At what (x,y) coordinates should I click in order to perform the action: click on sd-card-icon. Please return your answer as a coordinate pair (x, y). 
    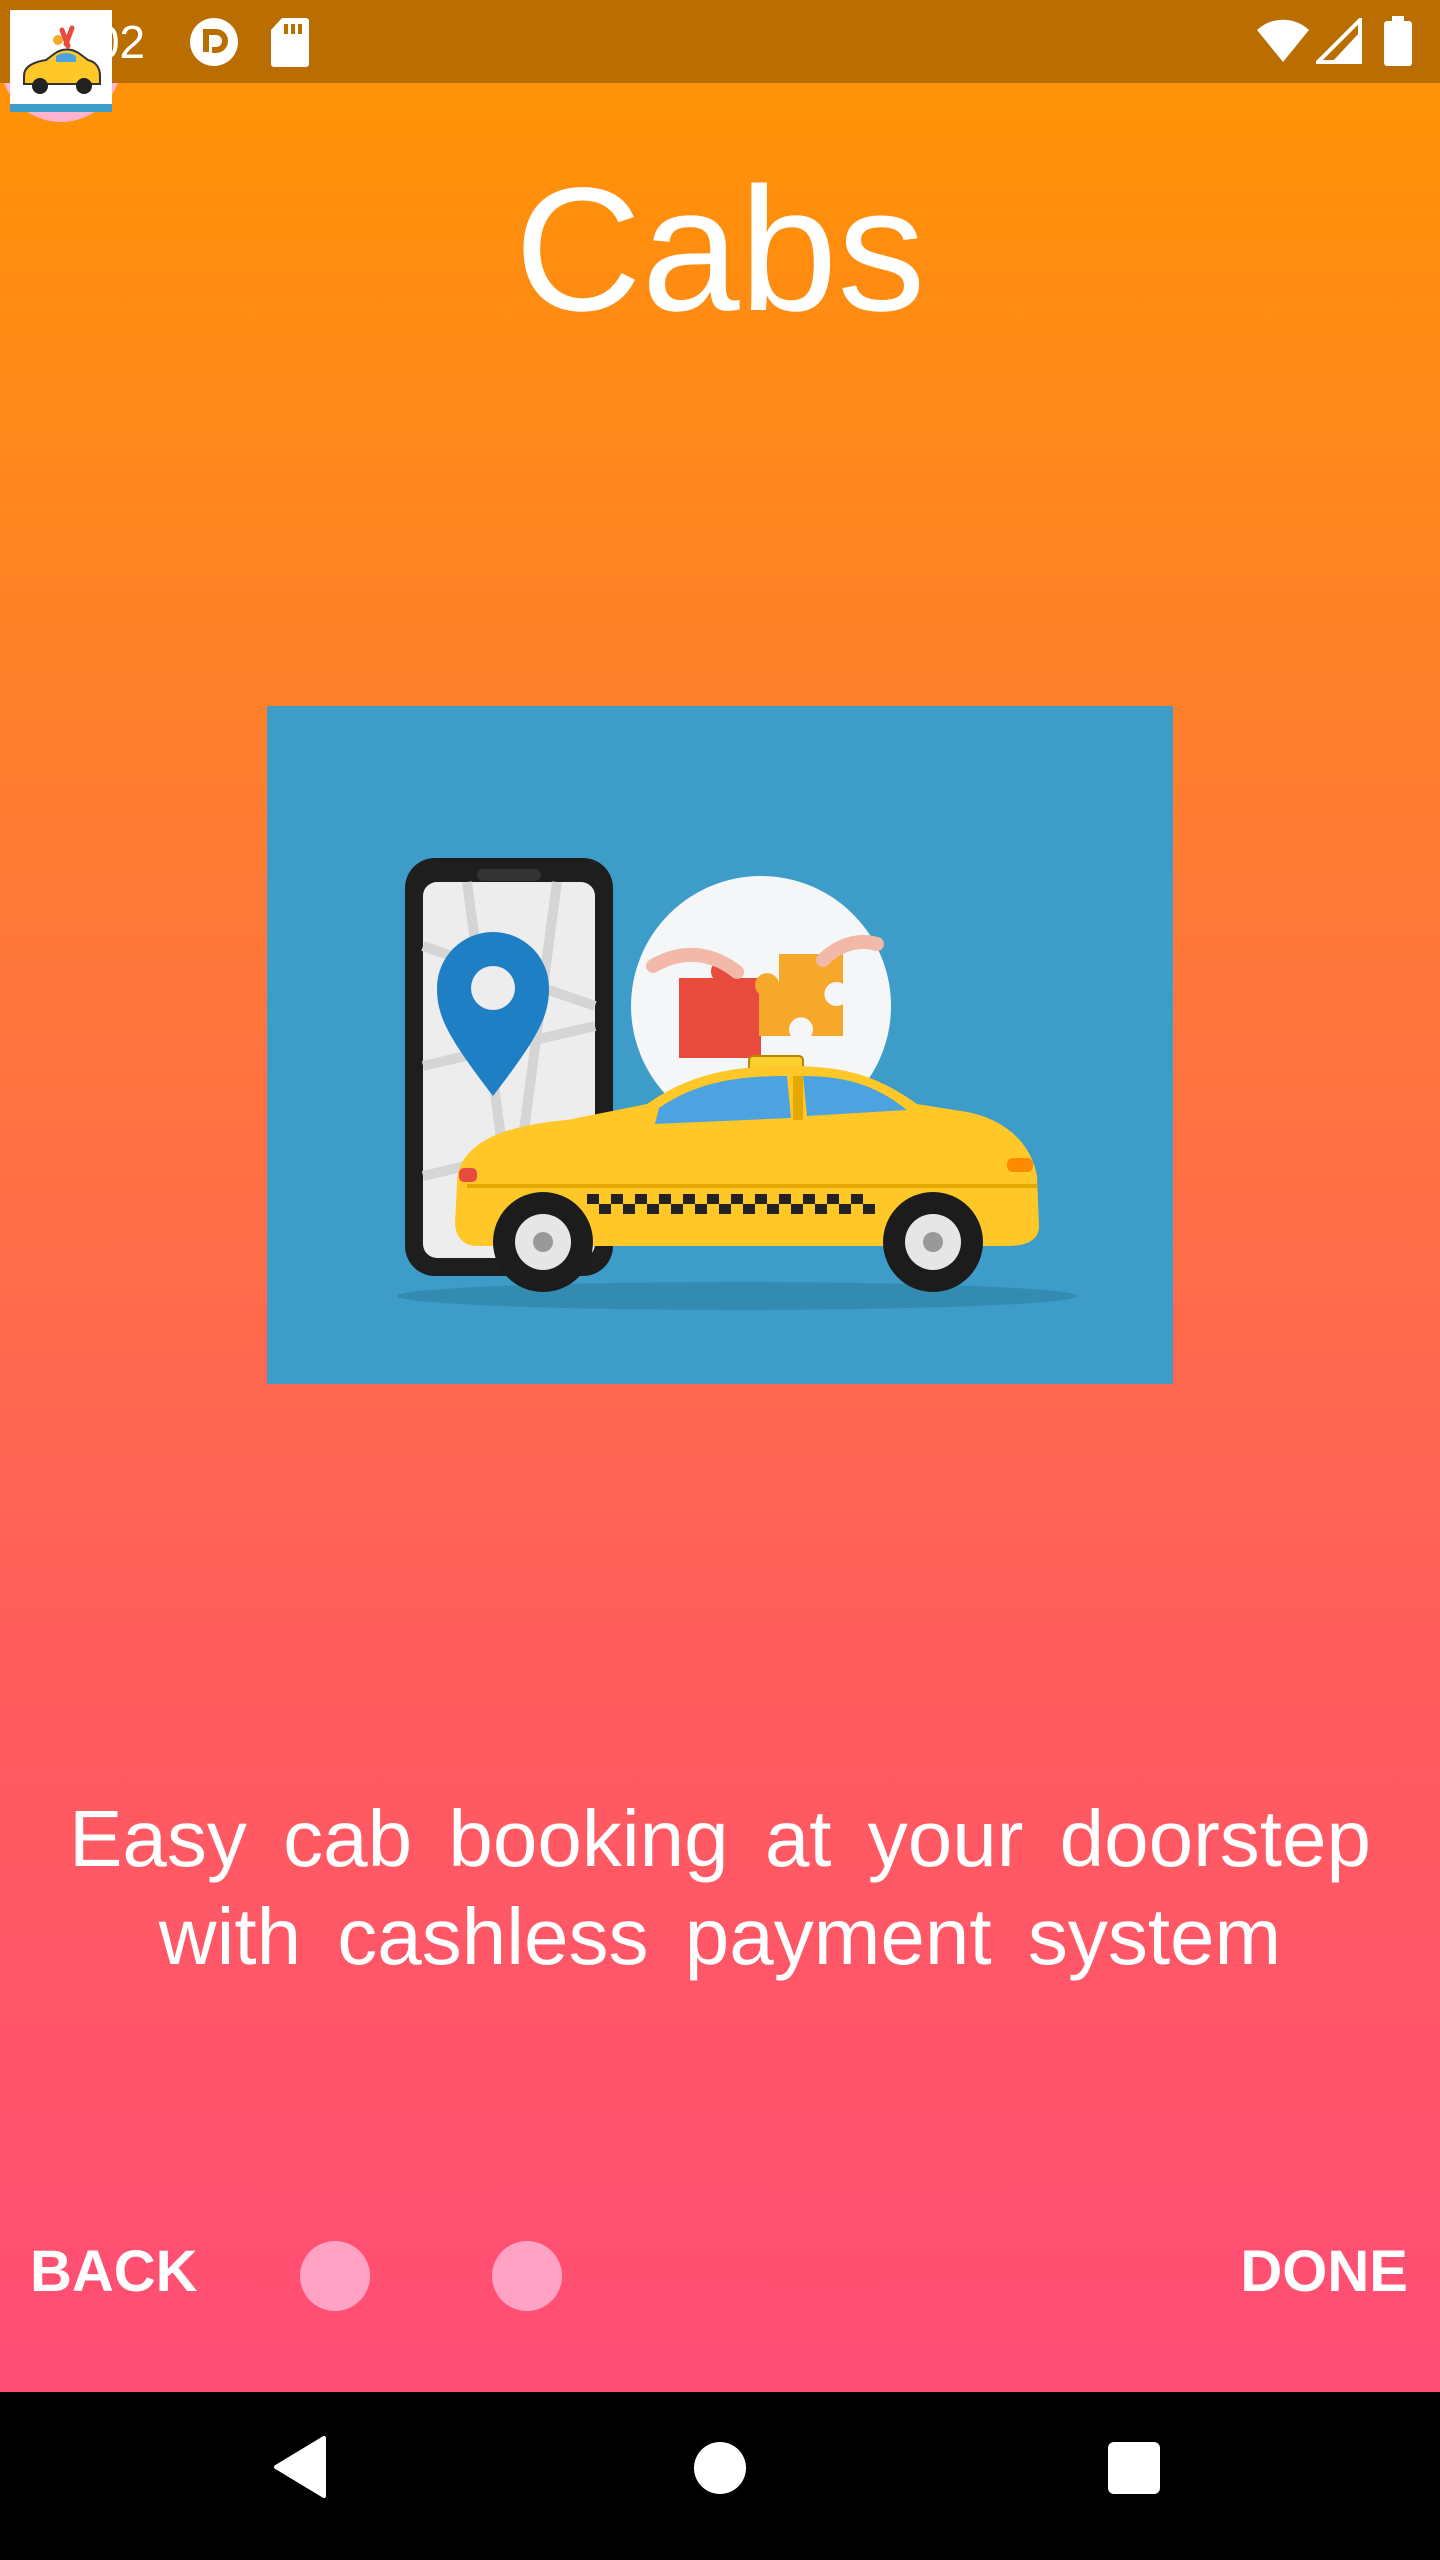
    Looking at the image, I should click on (290, 42).